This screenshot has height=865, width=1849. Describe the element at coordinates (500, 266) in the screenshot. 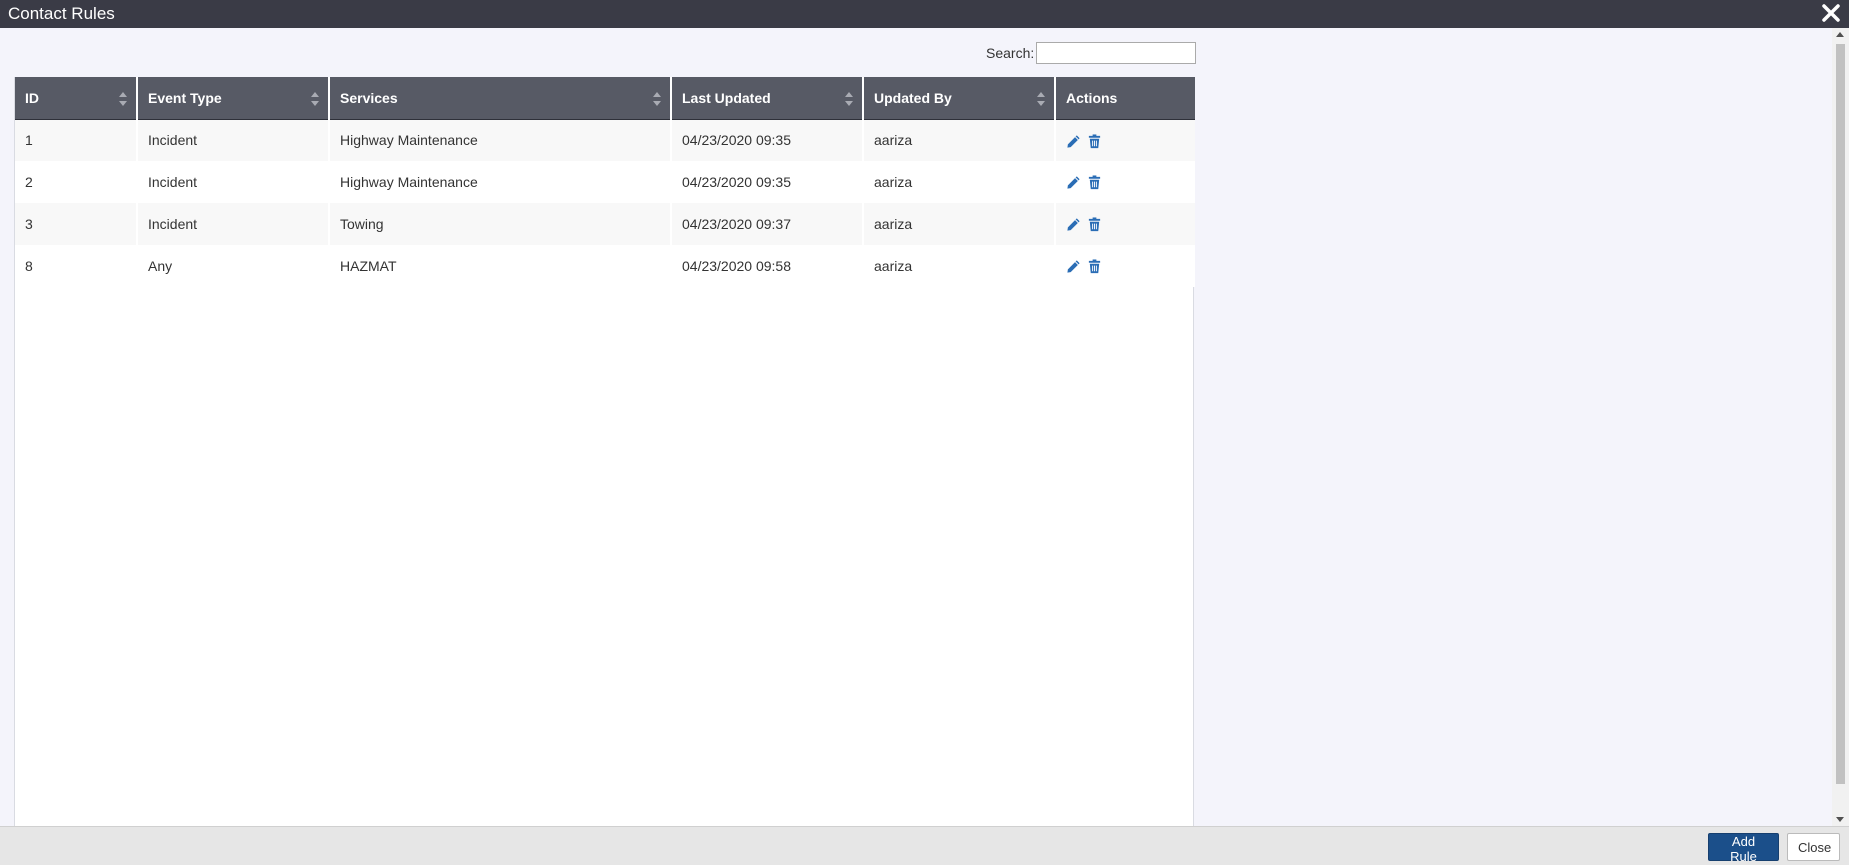

I see `cell-services: HAZMAT` at that location.